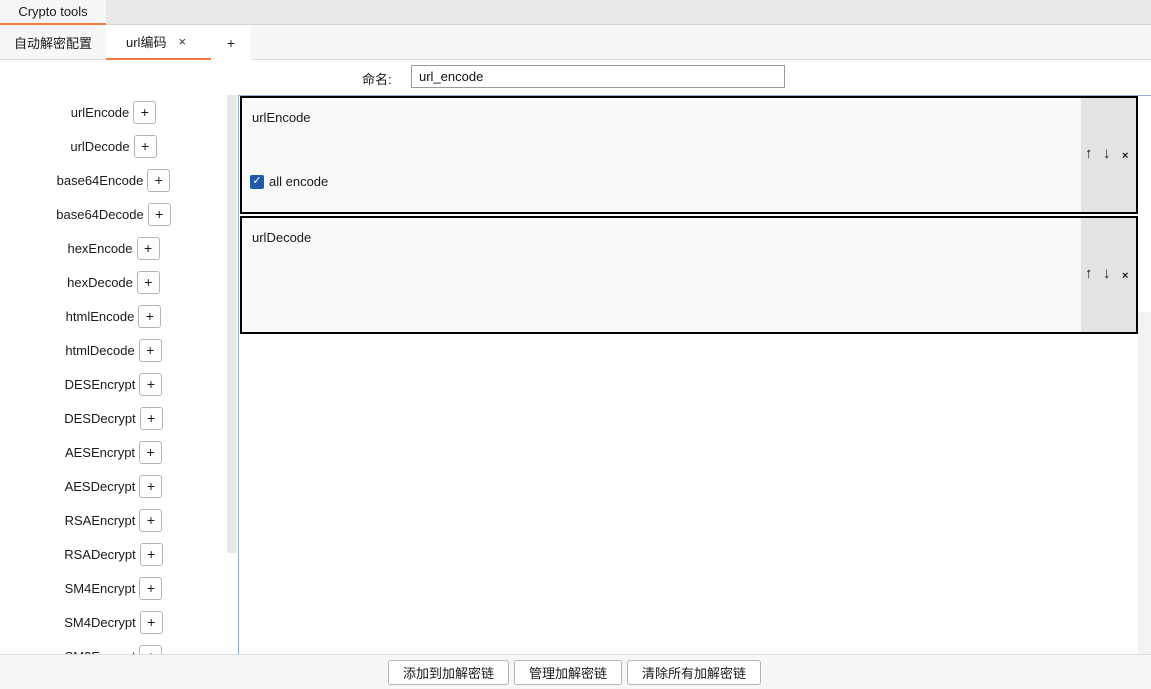 The image size is (1151, 689). I want to click on operation-label: AESDecrypt, so click(100, 486).